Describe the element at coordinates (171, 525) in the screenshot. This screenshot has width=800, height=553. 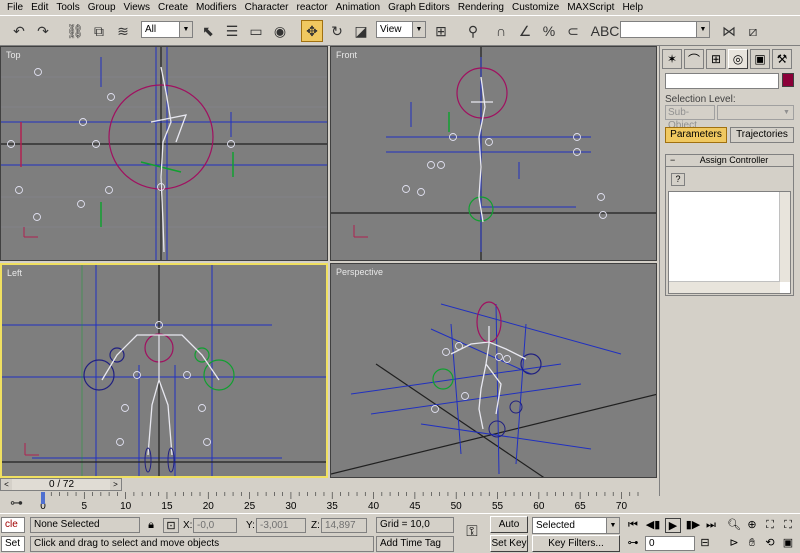
I see `absolute-mode-icon: ⊡` at that location.